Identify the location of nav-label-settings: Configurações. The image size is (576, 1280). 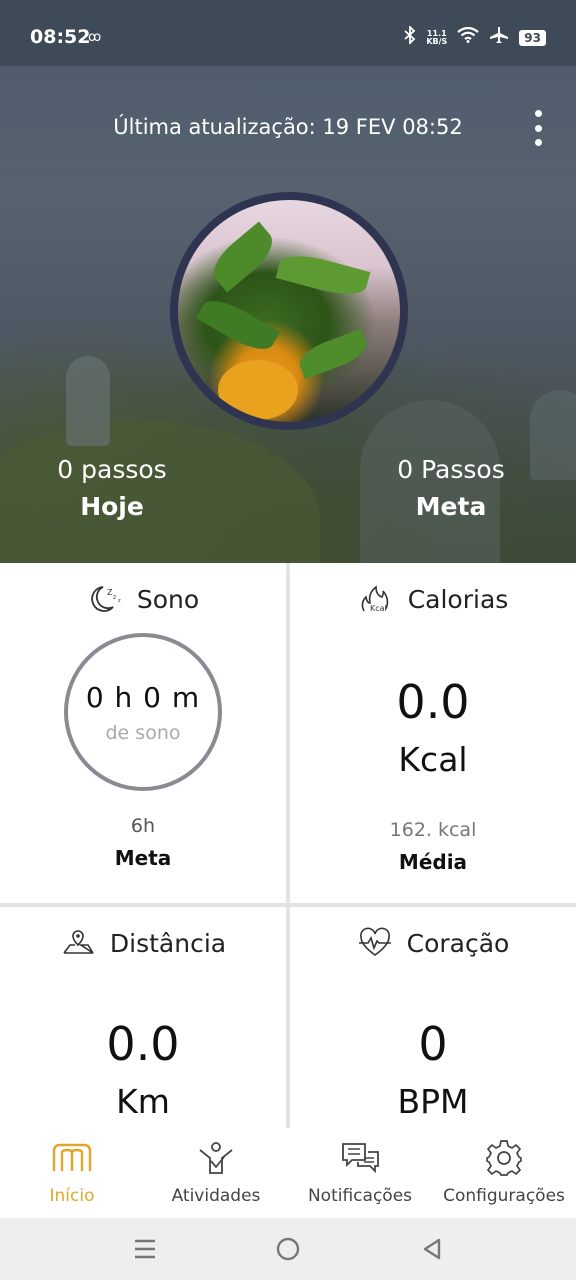
(504, 1196).